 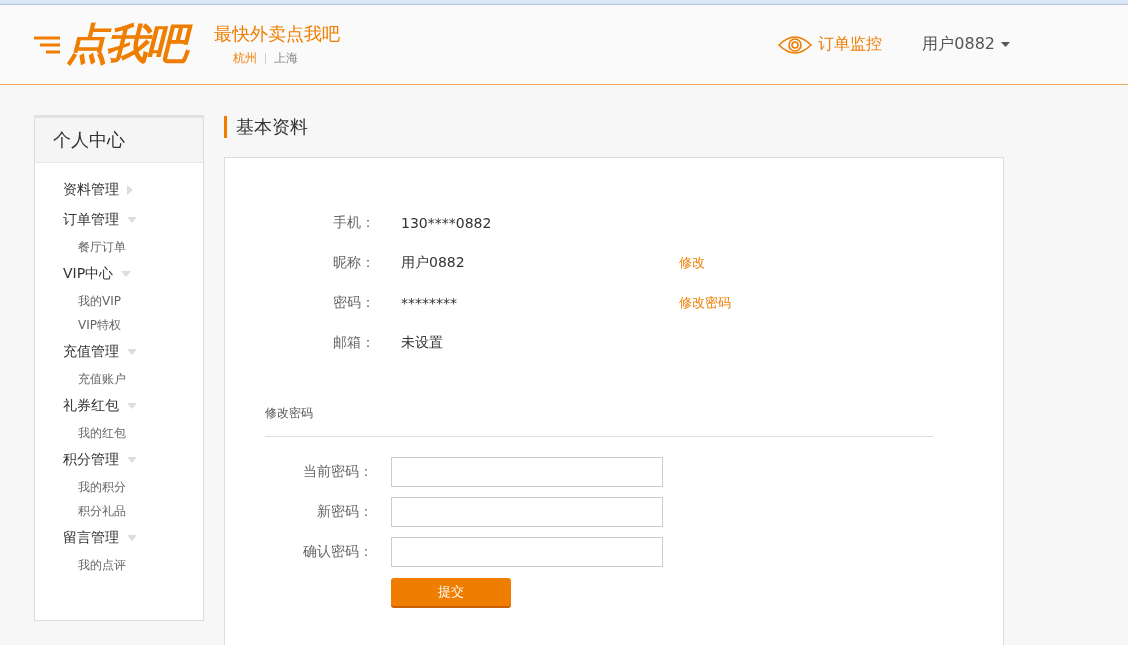 What do you see at coordinates (133, 460) in the screenshot?
I see `sidebar-group: 积分管理` at bounding box center [133, 460].